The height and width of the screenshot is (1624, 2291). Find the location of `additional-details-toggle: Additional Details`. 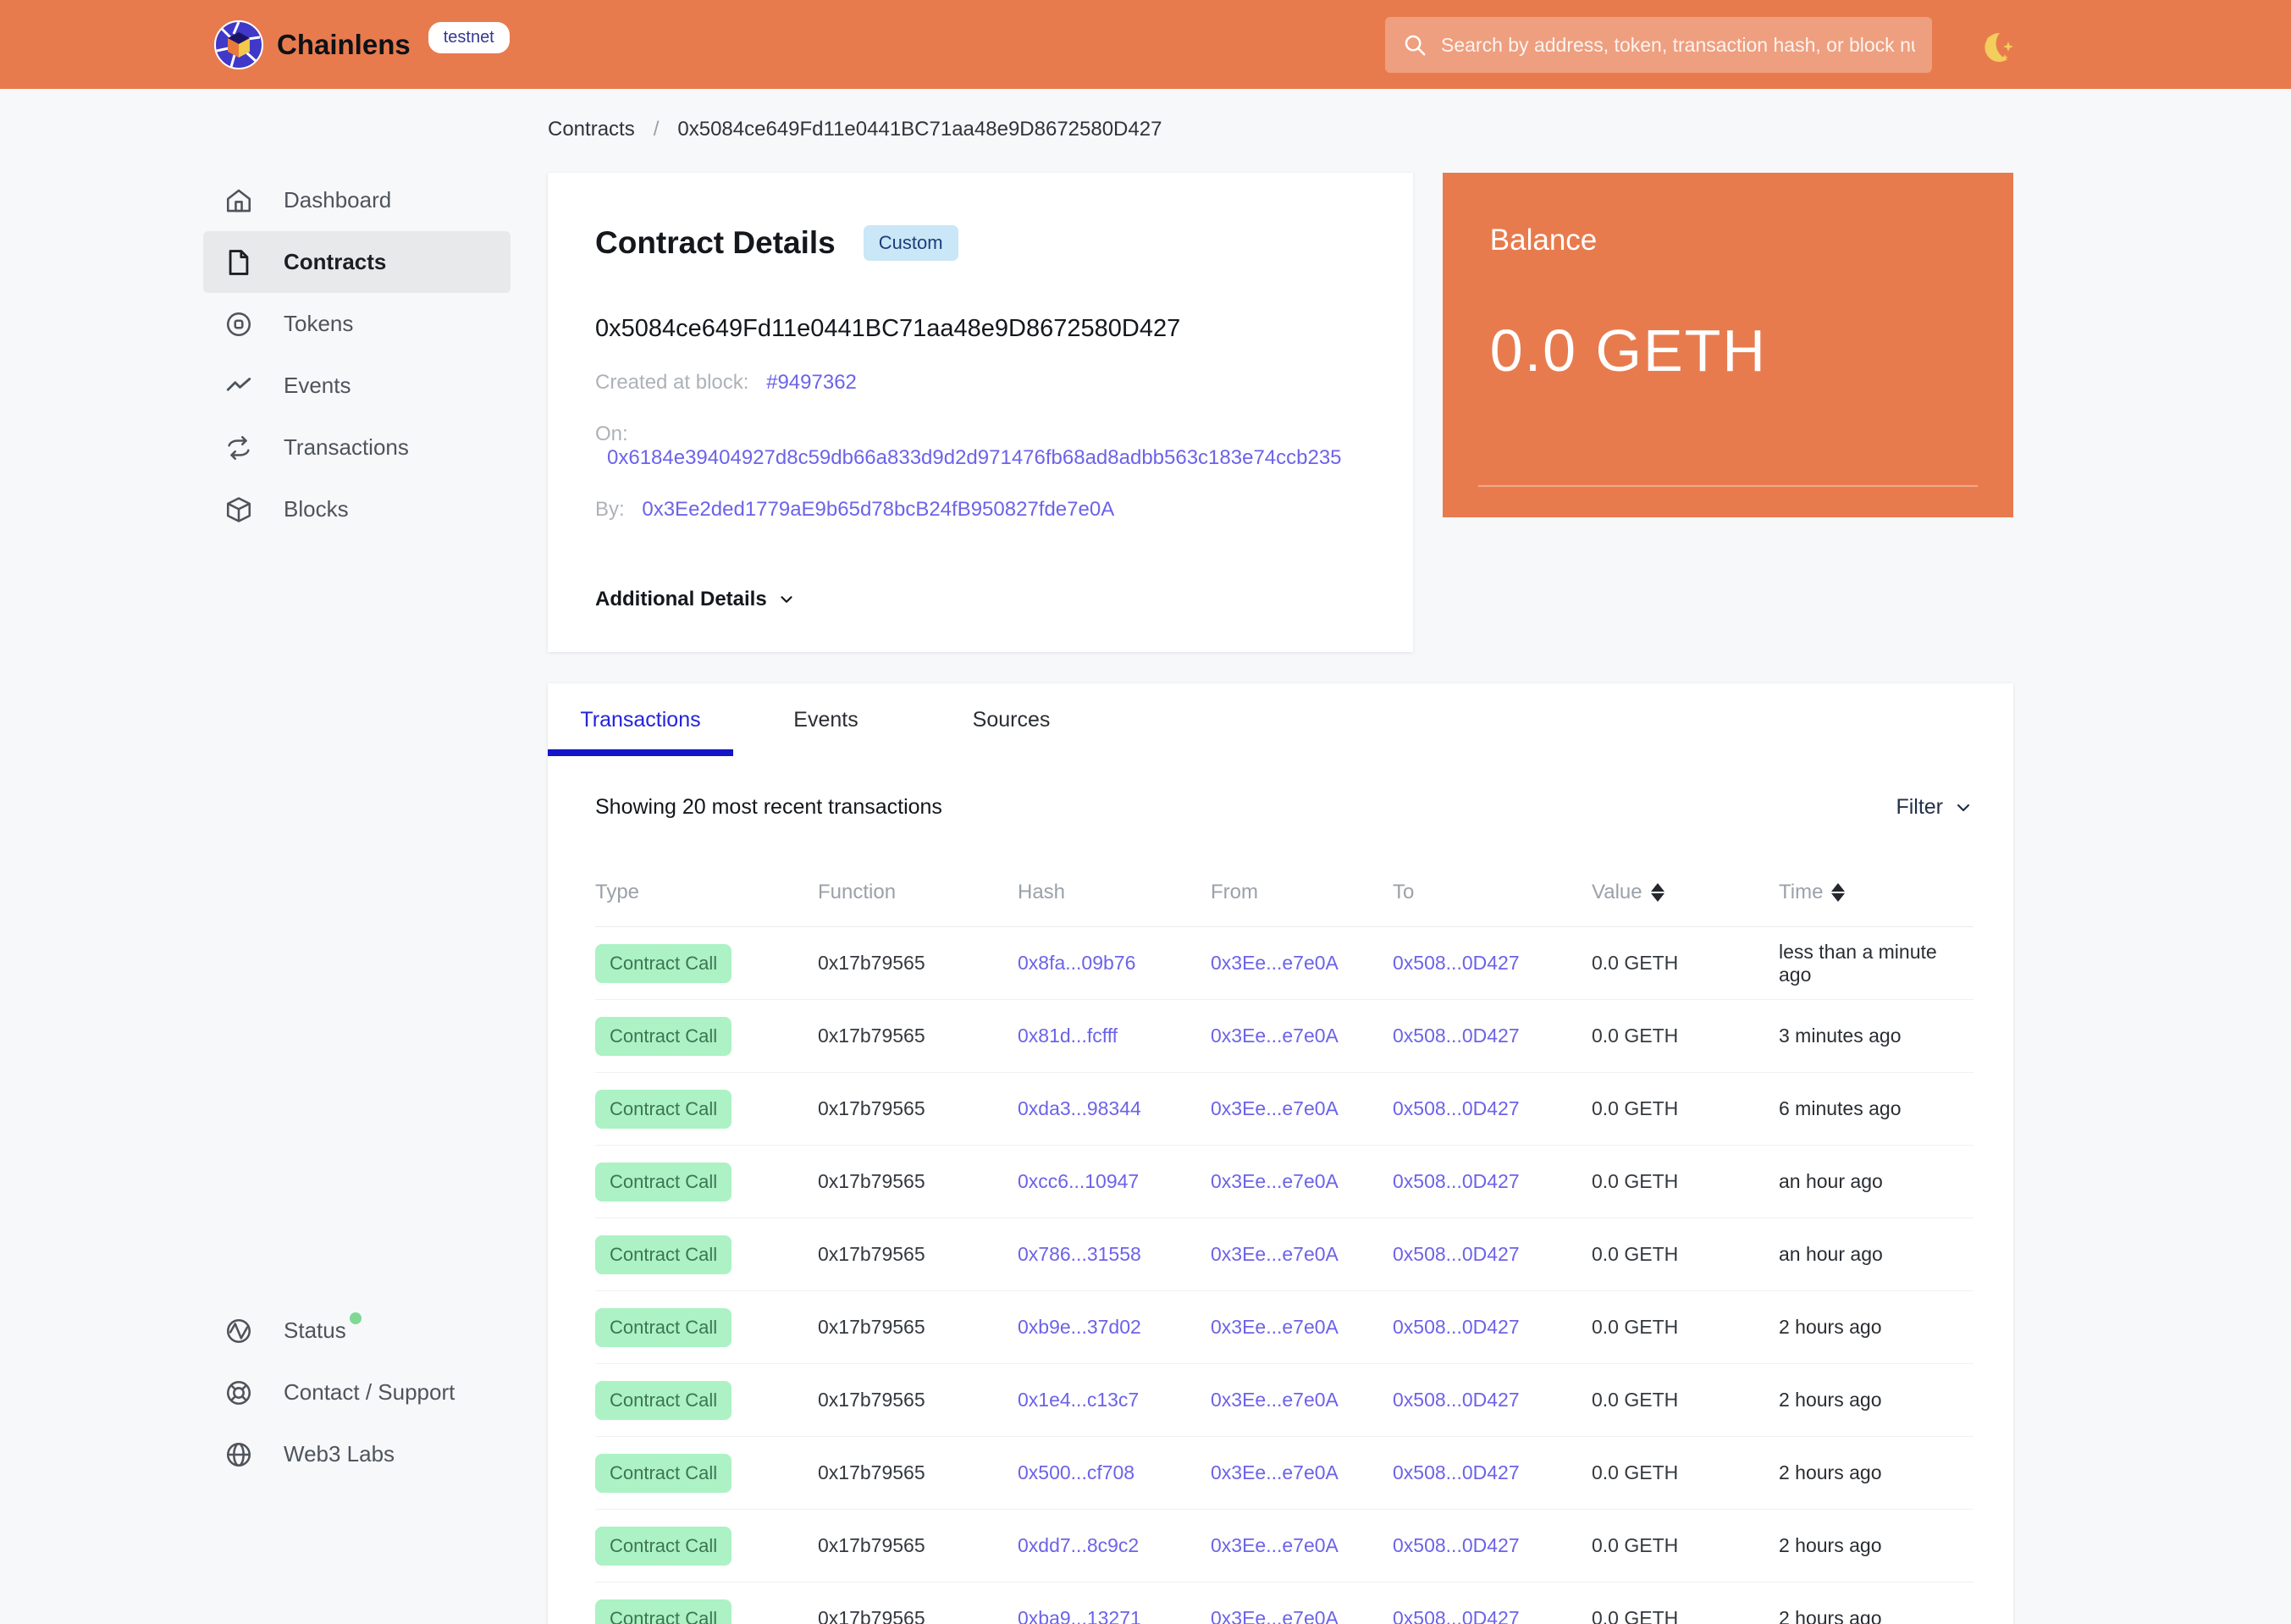

additional-details-toggle: Additional Details is located at coordinates (695, 599).